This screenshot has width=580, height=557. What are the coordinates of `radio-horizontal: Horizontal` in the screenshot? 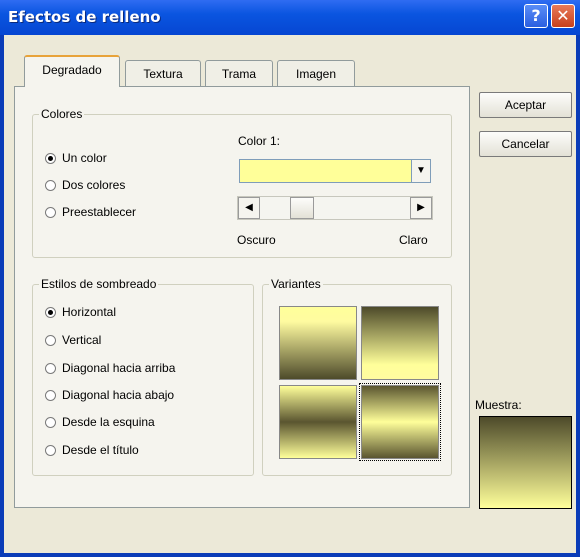 It's located at (80, 312).